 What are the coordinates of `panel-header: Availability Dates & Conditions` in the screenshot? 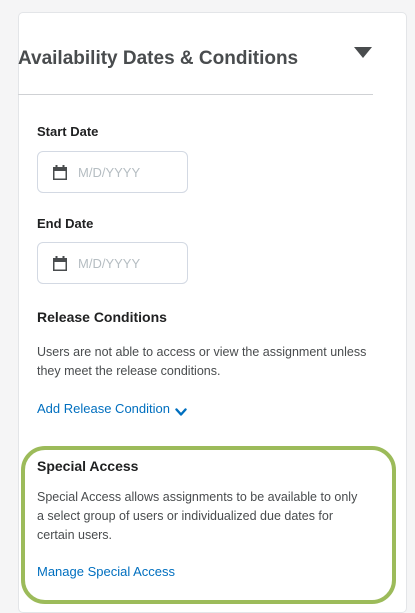 It's located at (195, 65).